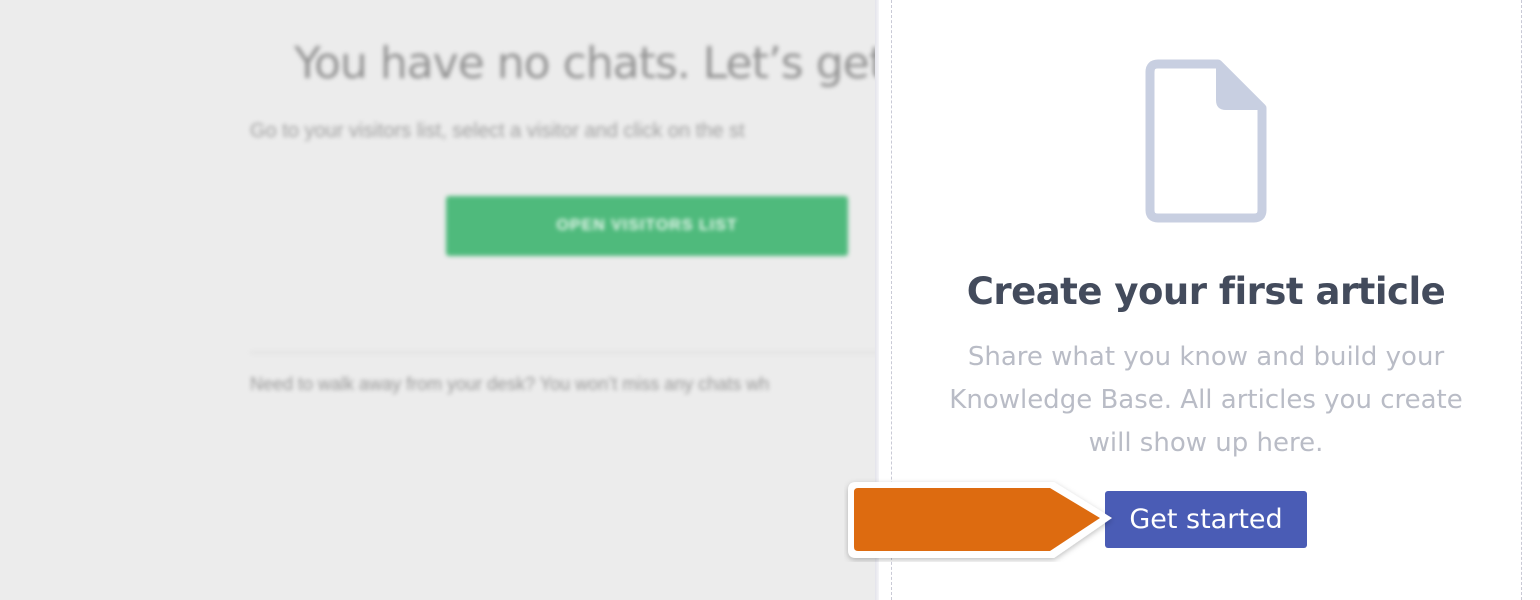 The image size is (1540, 600). What do you see at coordinates (647, 226) in the screenshot?
I see `open-visitors-list-button: OPEN VISITORS LIST` at bounding box center [647, 226].